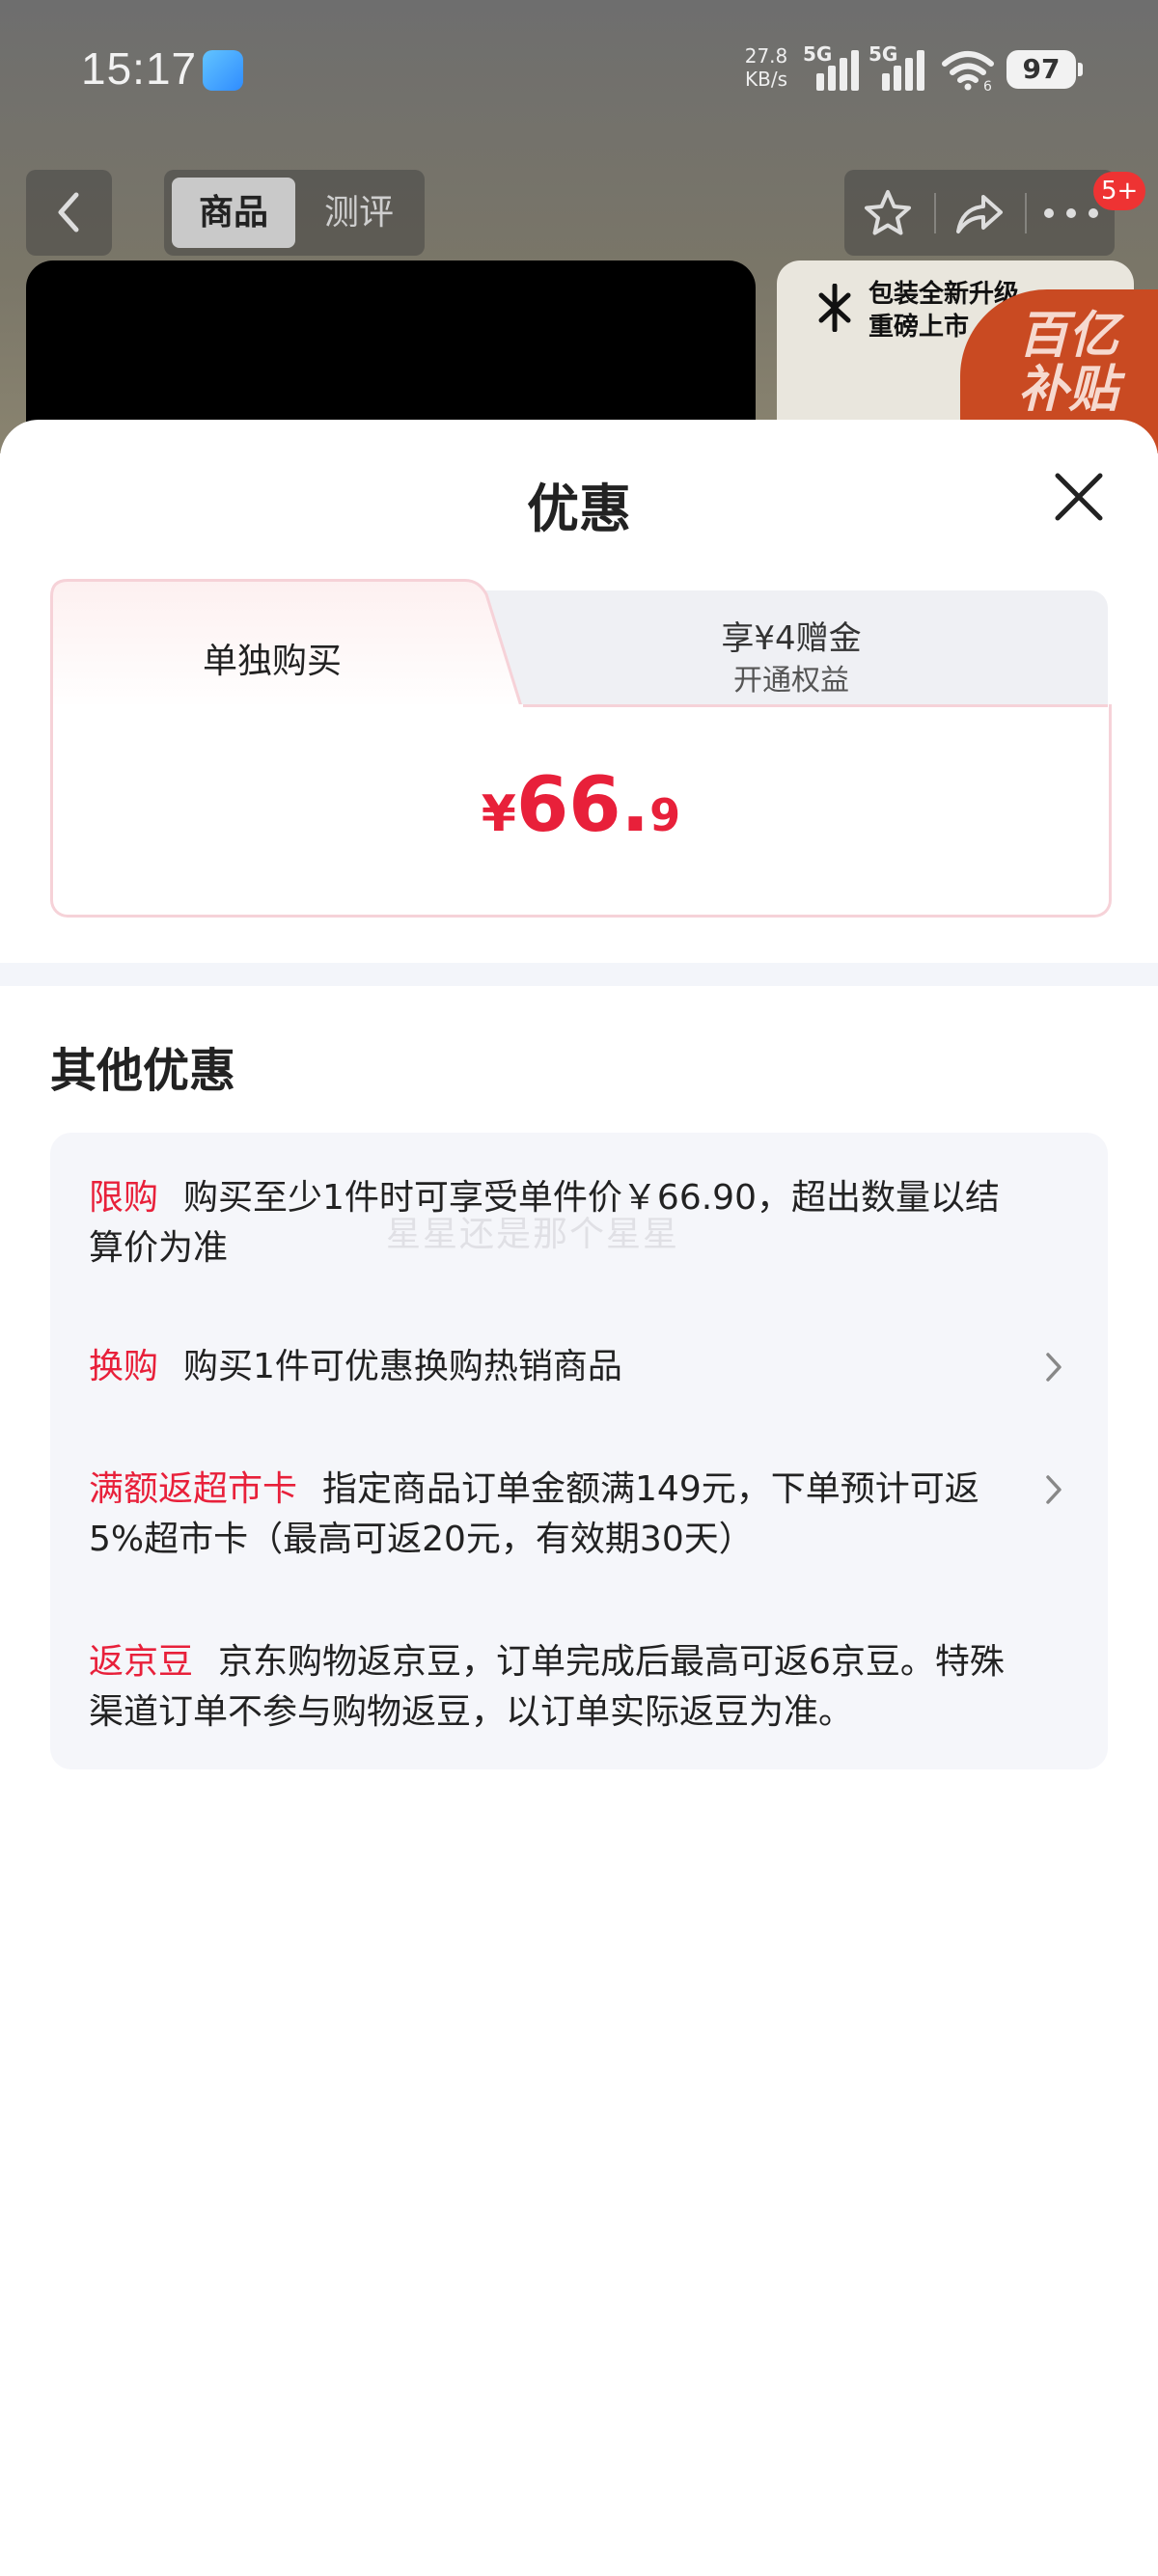  Describe the element at coordinates (883, 54) in the screenshot. I see `sim2-label: 5G` at that location.